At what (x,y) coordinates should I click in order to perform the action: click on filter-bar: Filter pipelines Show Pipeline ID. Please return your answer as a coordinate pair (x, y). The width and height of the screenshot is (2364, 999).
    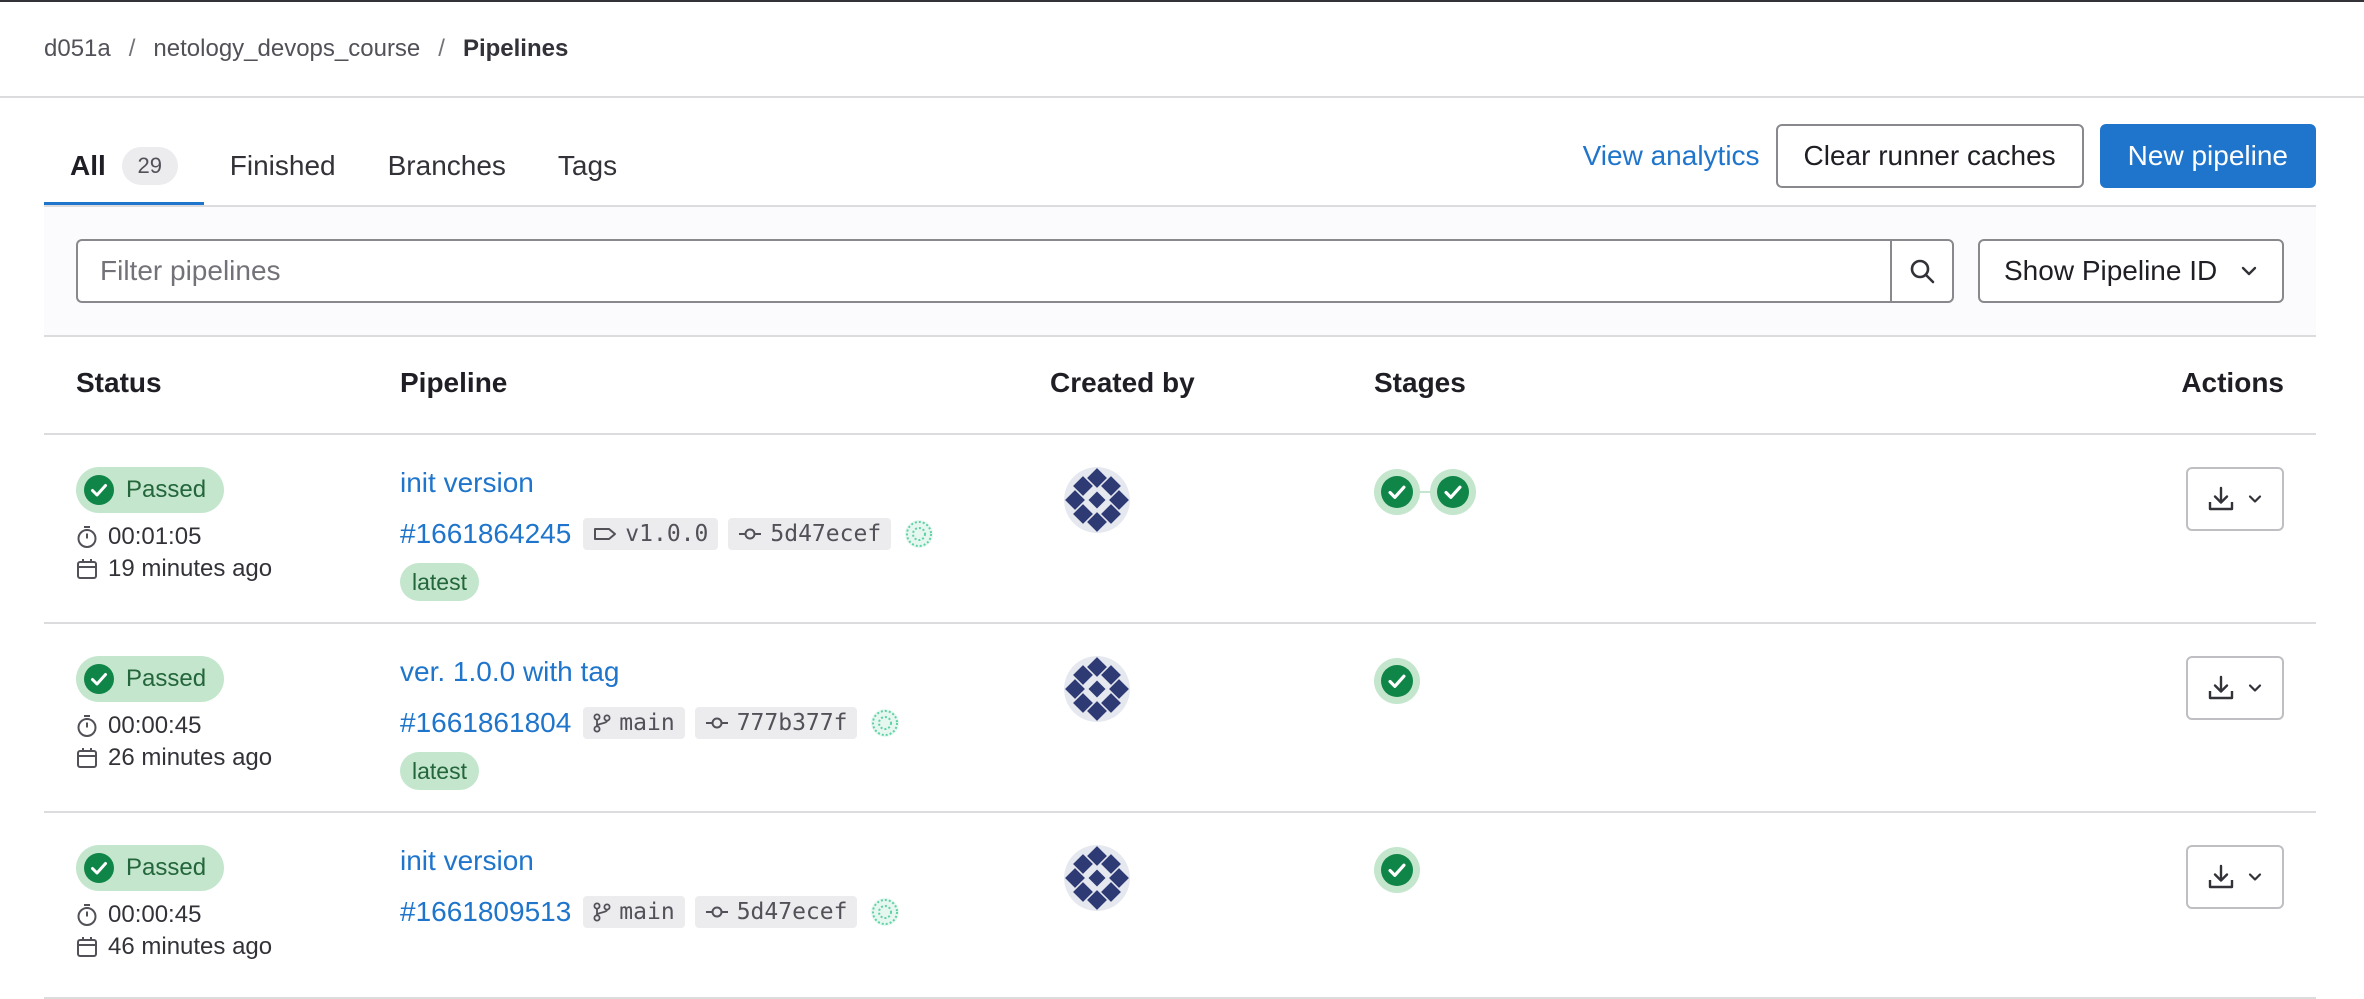
    Looking at the image, I should click on (1180, 272).